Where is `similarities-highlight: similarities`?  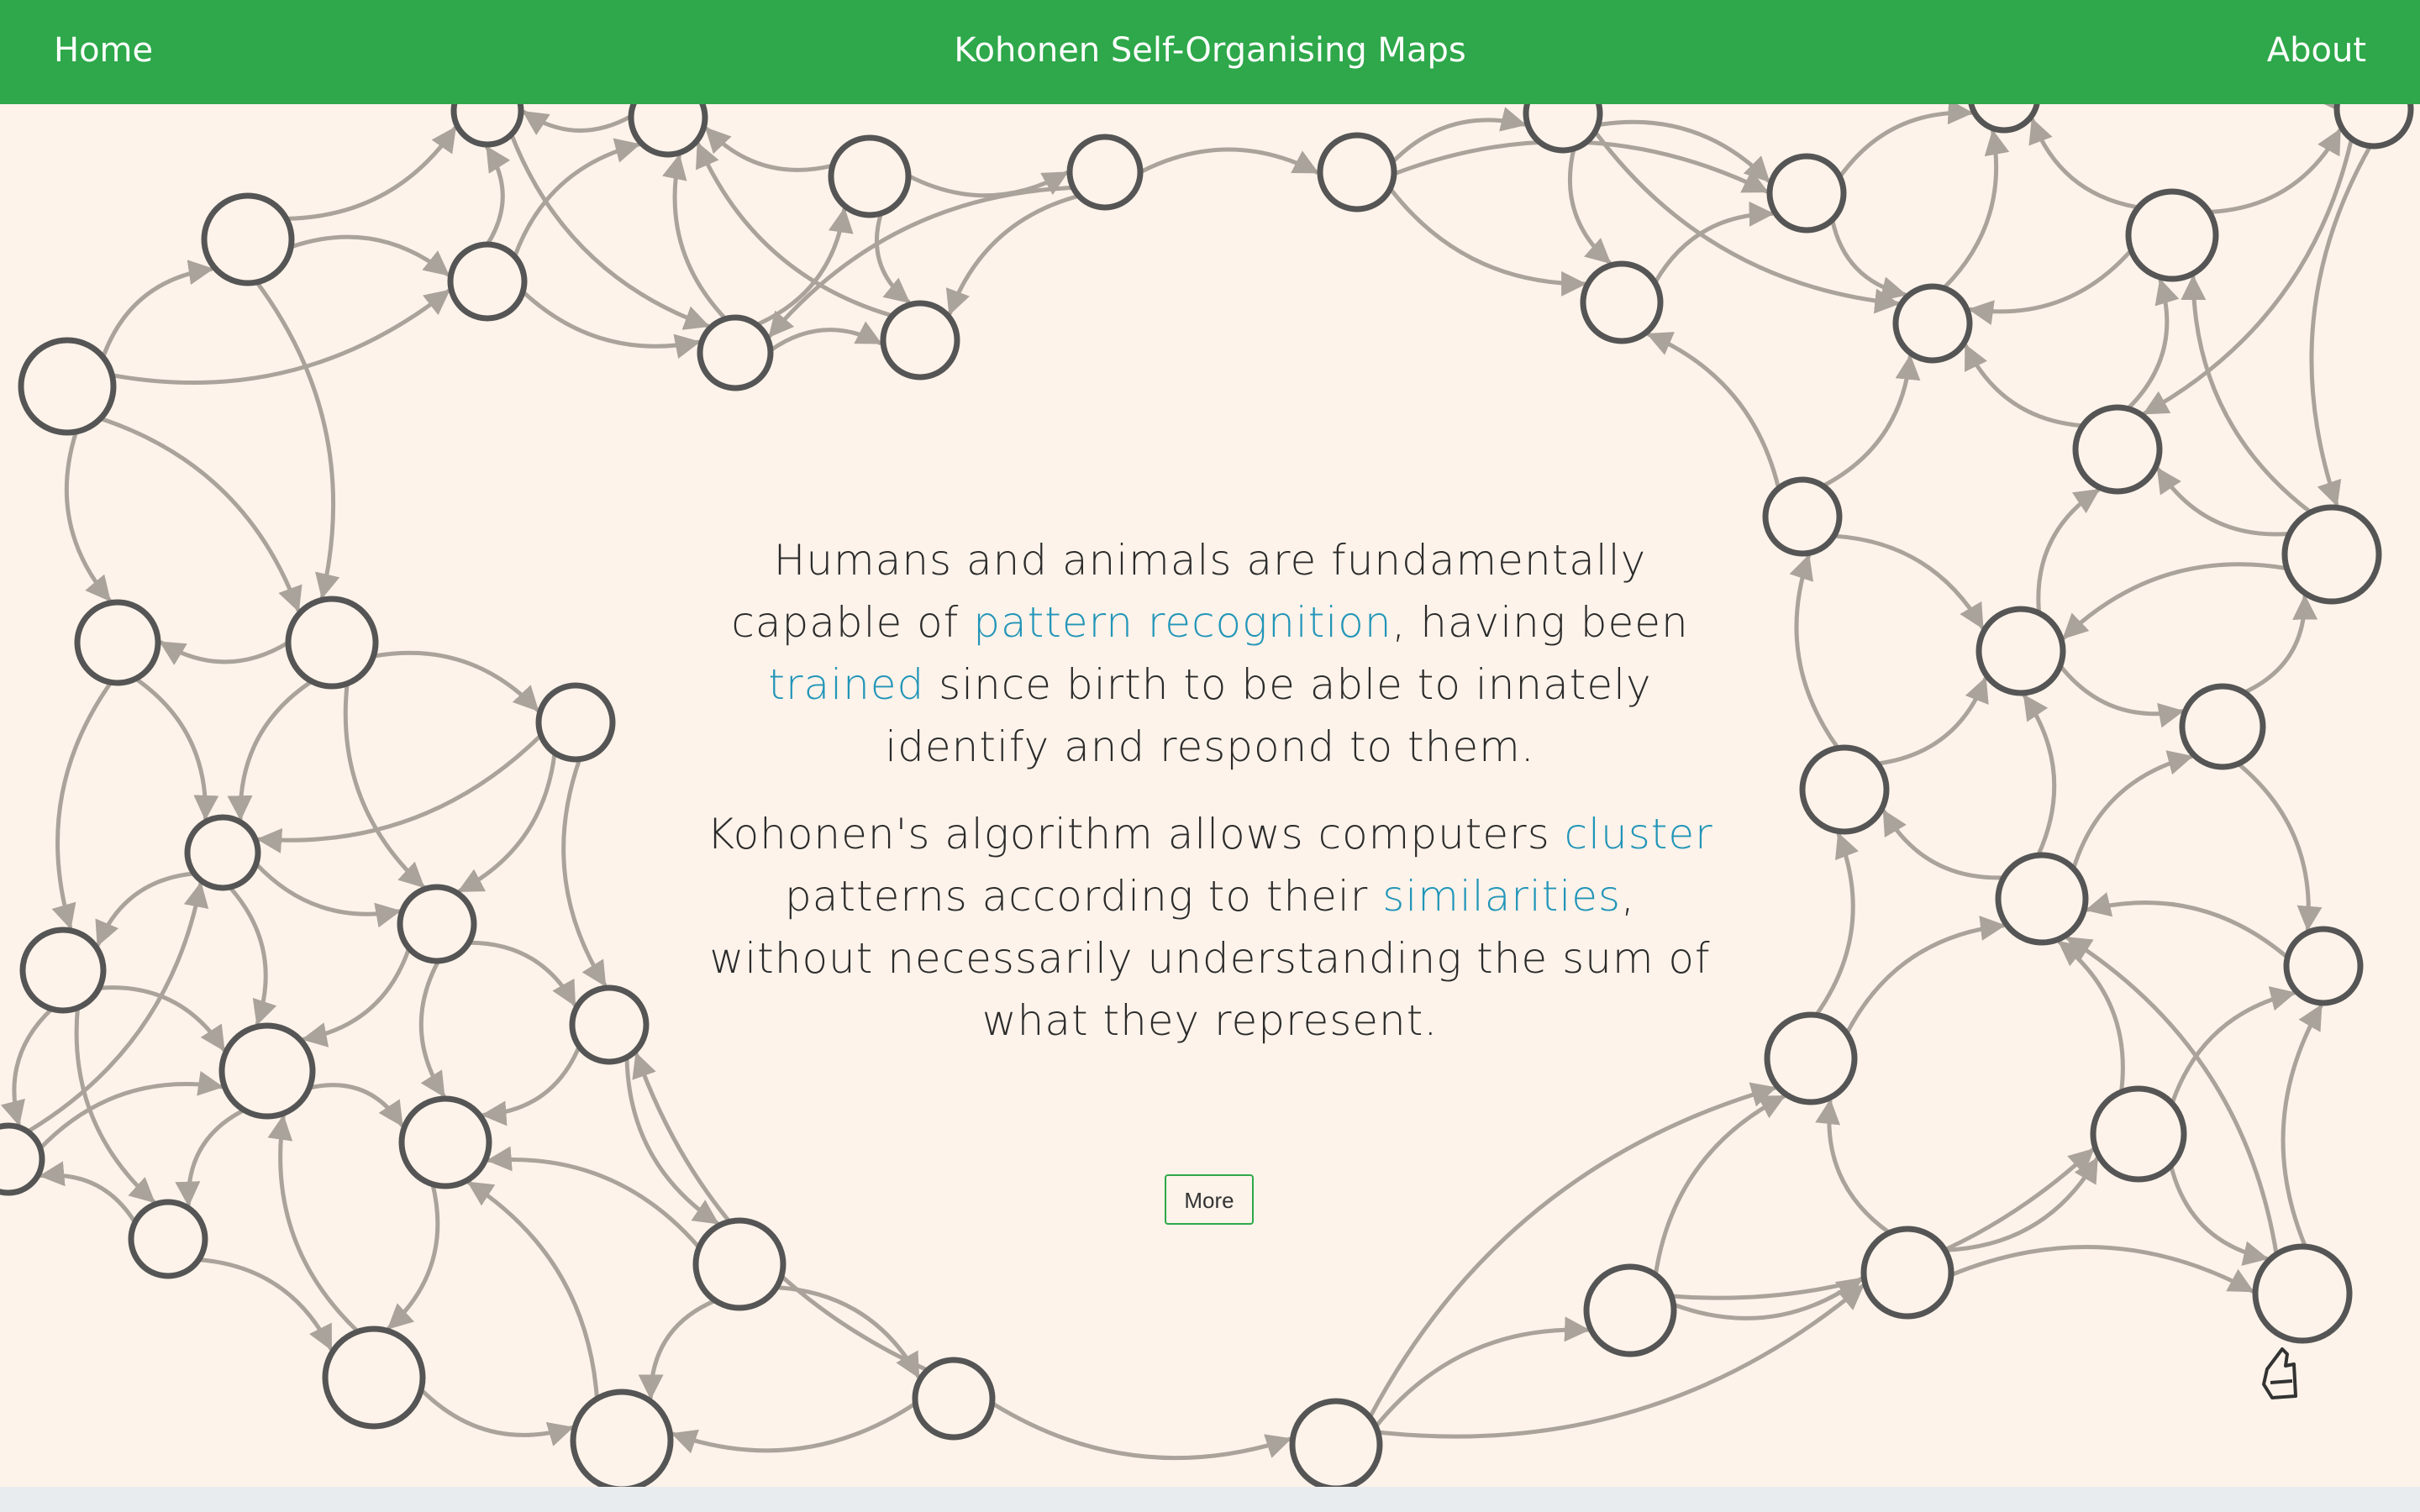
similarities-highlight: similarities is located at coordinates (1502, 896).